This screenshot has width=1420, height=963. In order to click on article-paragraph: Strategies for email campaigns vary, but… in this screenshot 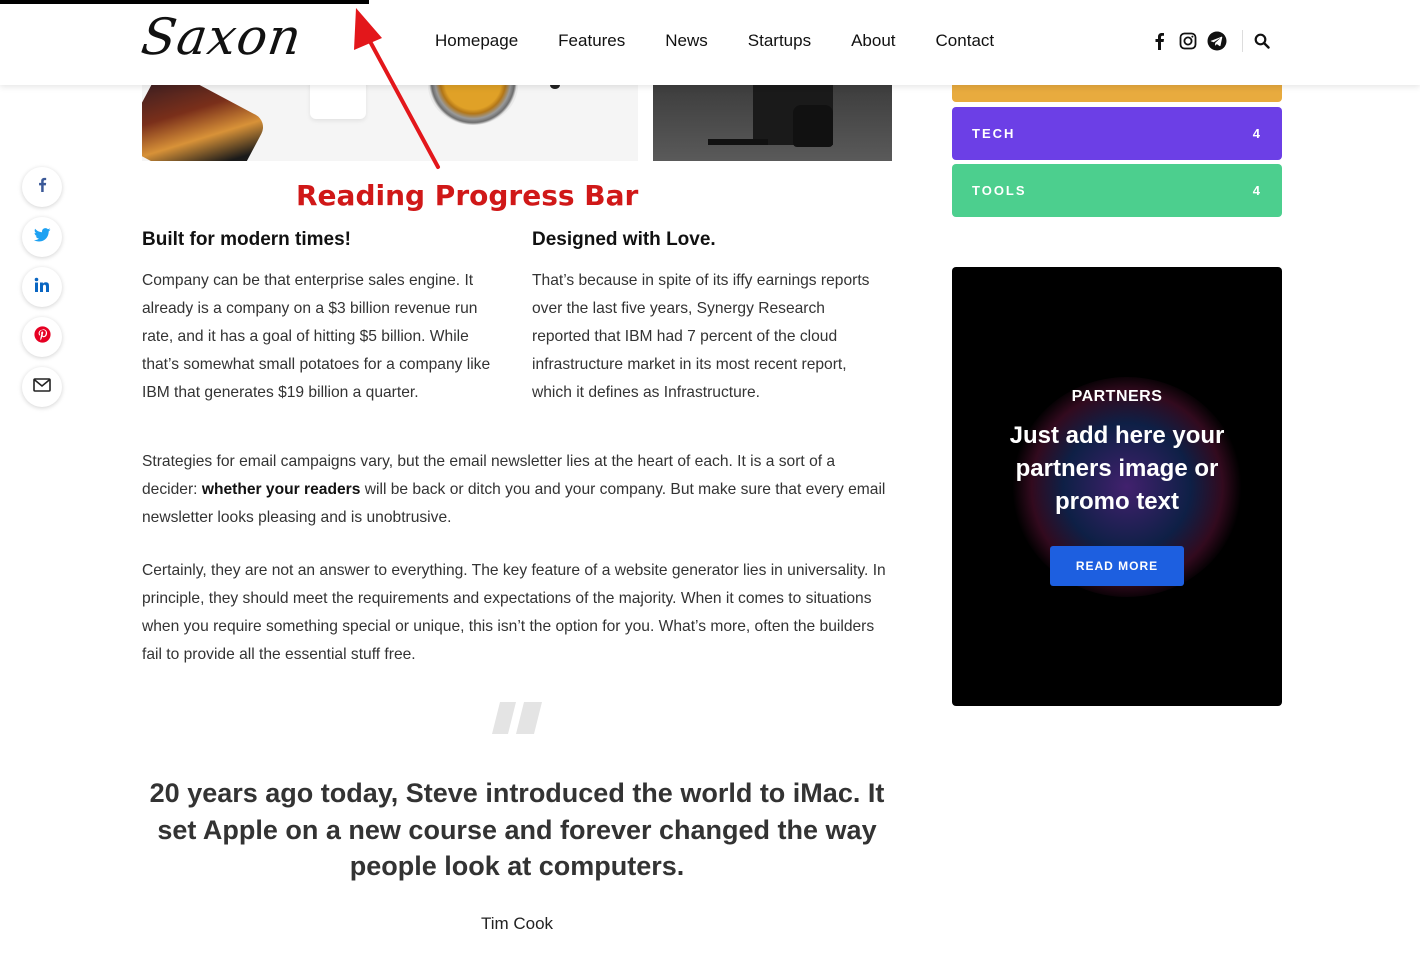, I will do `click(514, 490)`.